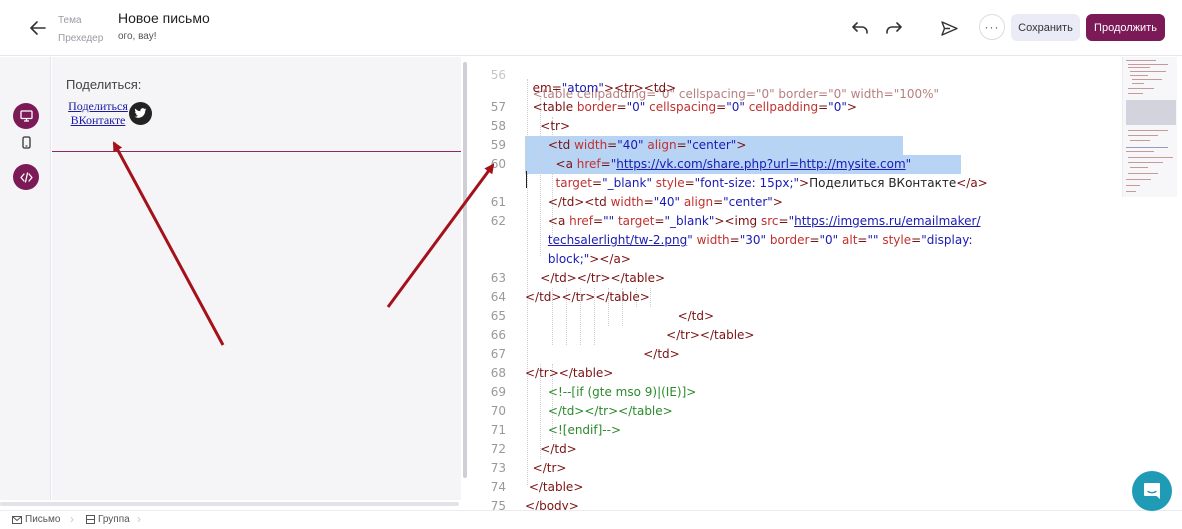  What do you see at coordinates (26, 116) in the screenshot?
I see `desktop-view-button` at bounding box center [26, 116].